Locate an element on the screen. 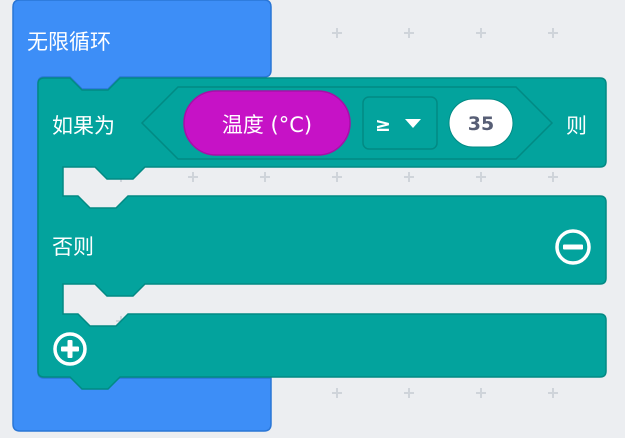 This screenshot has height=438, width=625. threshold-input: 35 is located at coordinates (481, 123).